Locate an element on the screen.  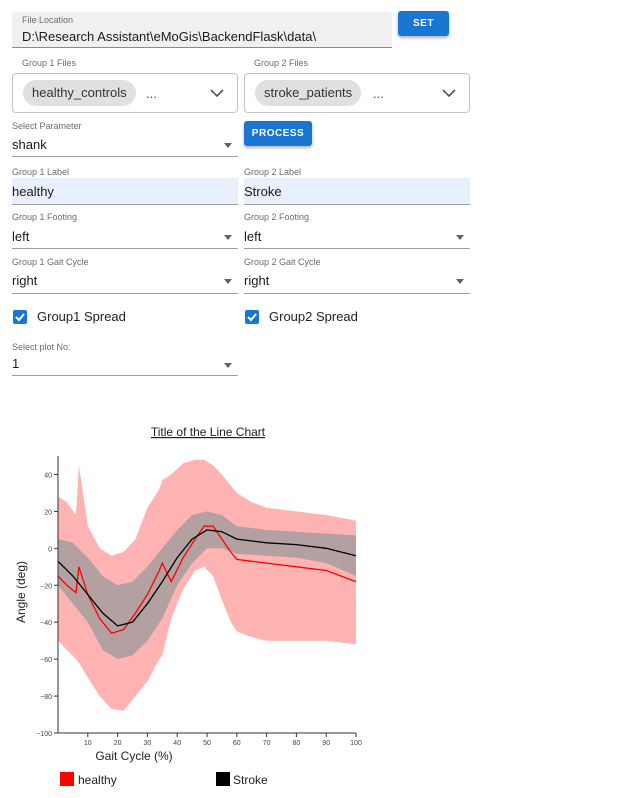
group1-gait-value: right is located at coordinates (24, 280).